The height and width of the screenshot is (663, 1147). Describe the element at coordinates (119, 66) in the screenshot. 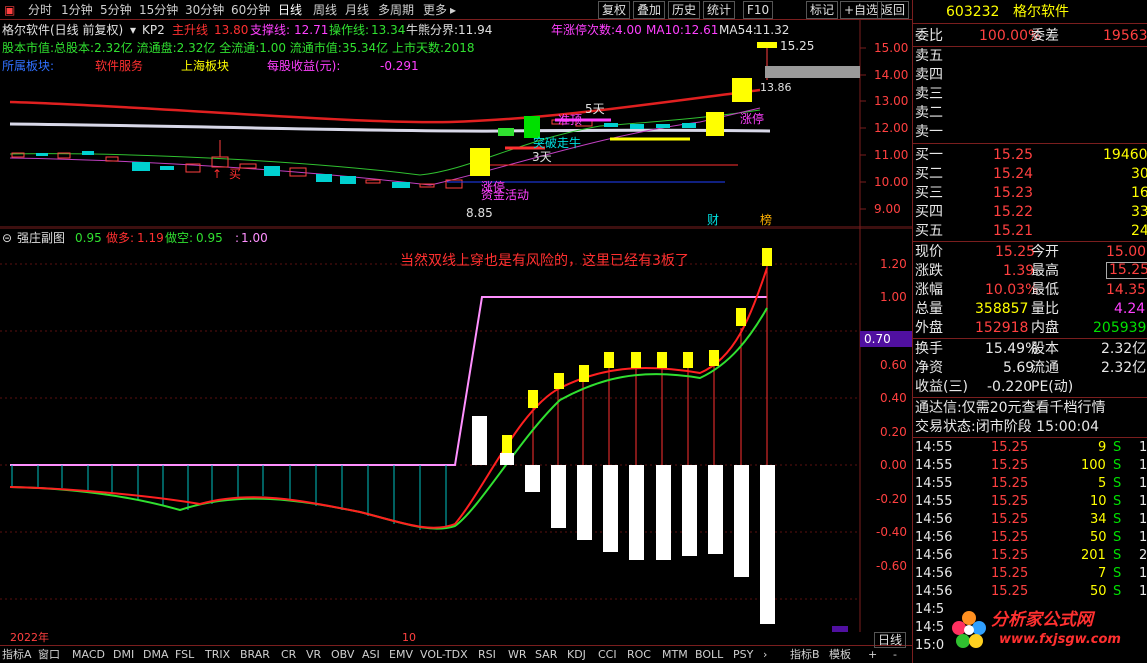

I see `sector-software: 软件服务` at that location.